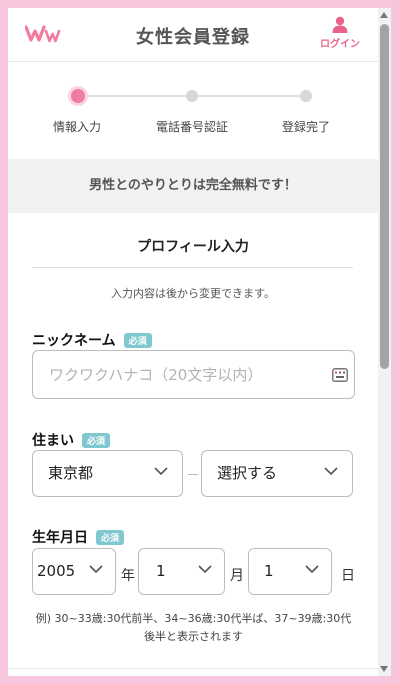 This screenshot has height=684, width=399. What do you see at coordinates (348, 576) in the screenshot?
I see `day-unit: 日` at bounding box center [348, 576].